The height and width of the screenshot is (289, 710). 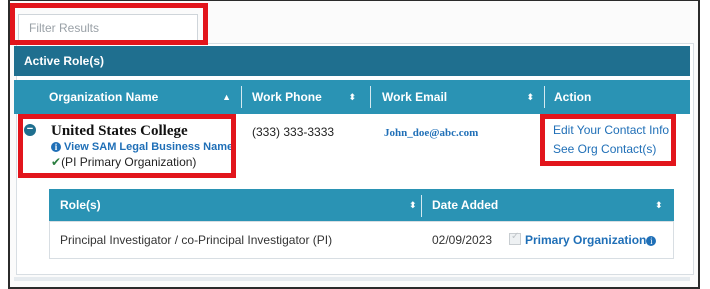 What do you see at coordinates (651, 241) in the screenshot?
I see `info-circle-icon: i` at bounding box center [651, 241].